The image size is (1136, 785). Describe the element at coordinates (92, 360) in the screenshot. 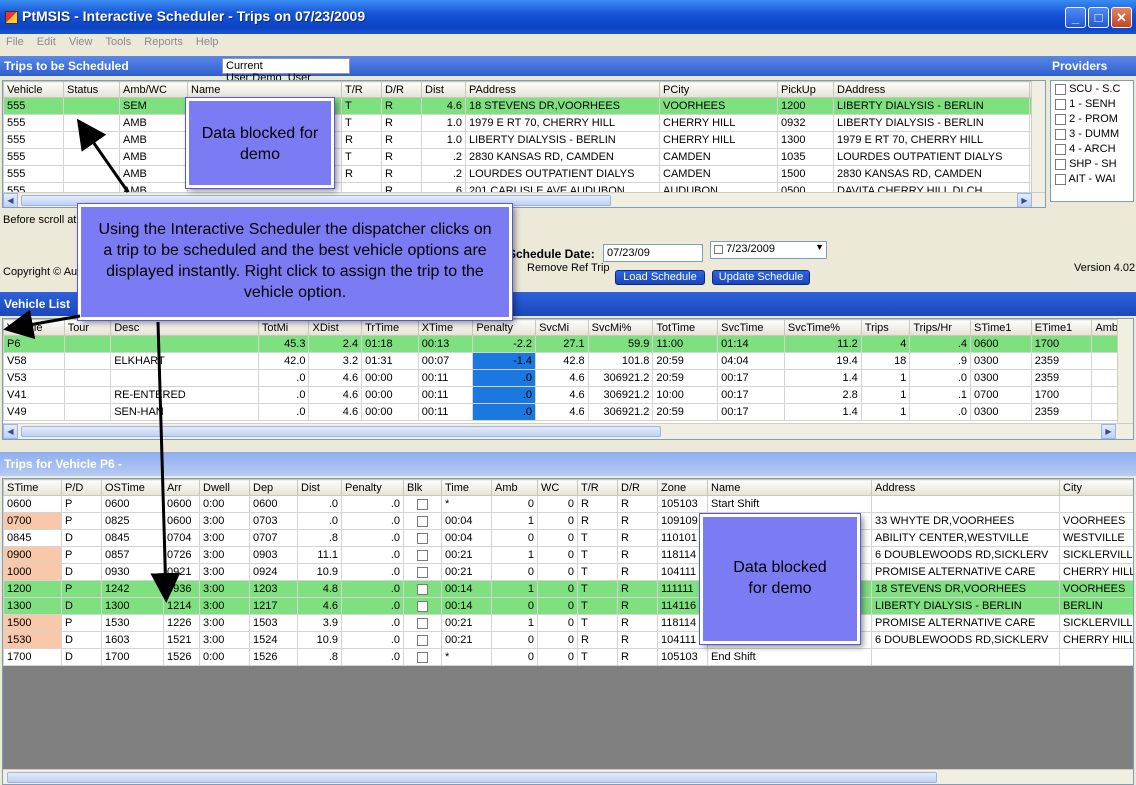

I see `annotation-arrows` at that location.